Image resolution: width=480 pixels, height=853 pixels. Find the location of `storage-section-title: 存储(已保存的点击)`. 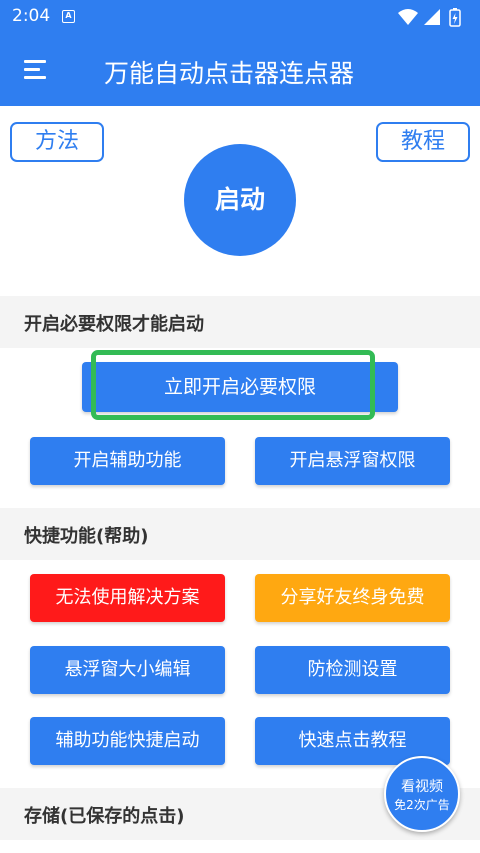

storage-section-title: 存储(已保存的点击) is located at coordinates (104, 816).